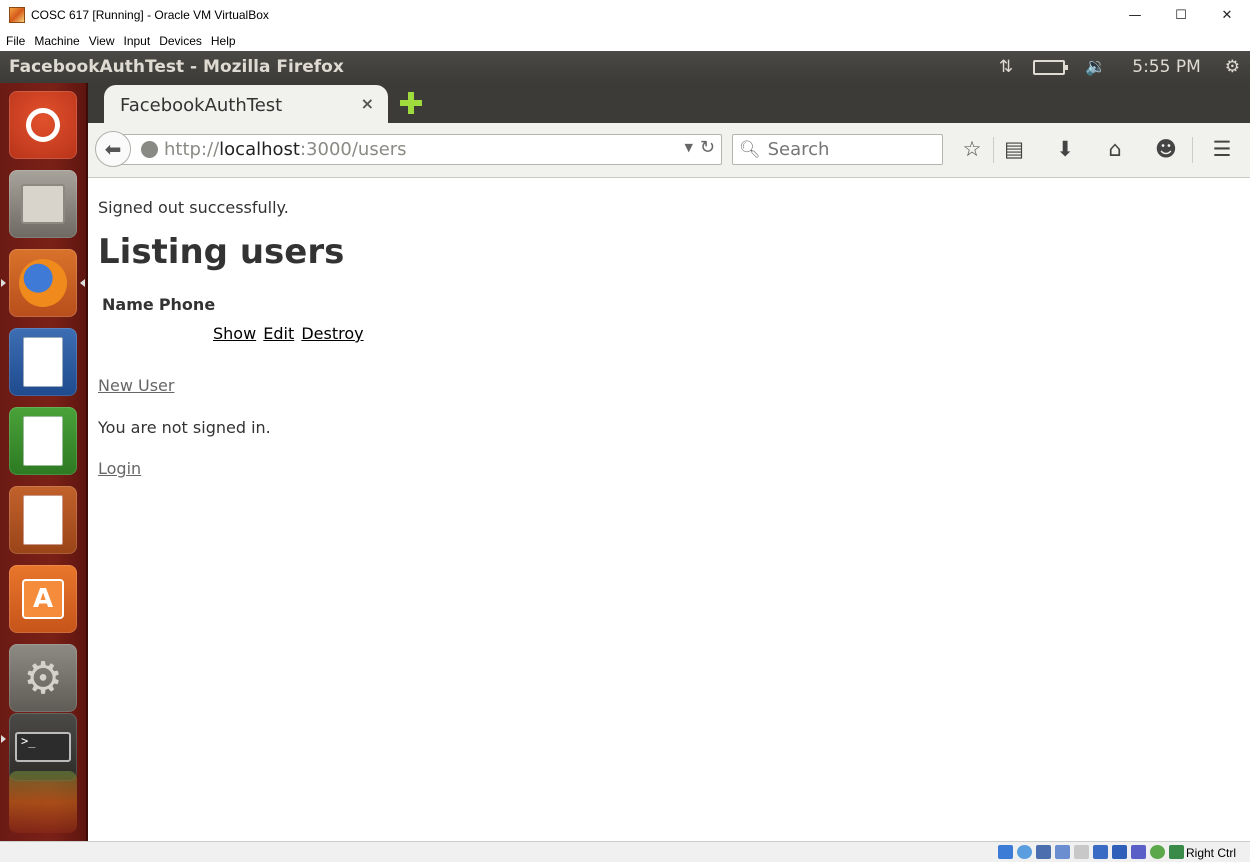  Describe the element at coordinates (278, 333) in the screenshot. I see `edit-link: Edit` at that location.